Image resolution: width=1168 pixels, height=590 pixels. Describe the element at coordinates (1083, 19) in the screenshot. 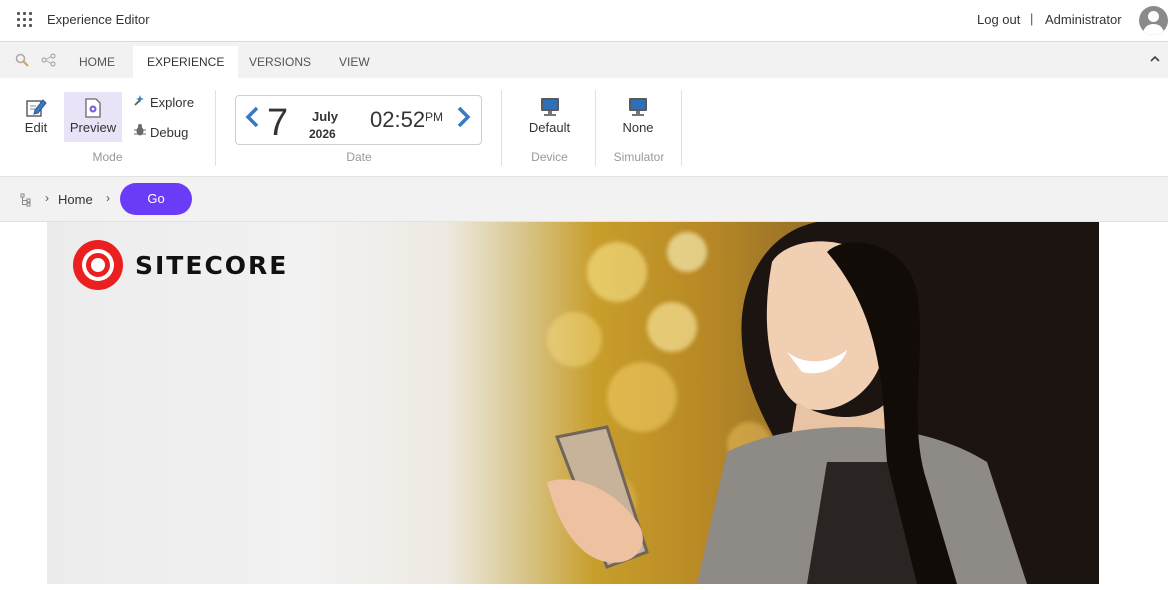

I see `username: Administrator` at that location.